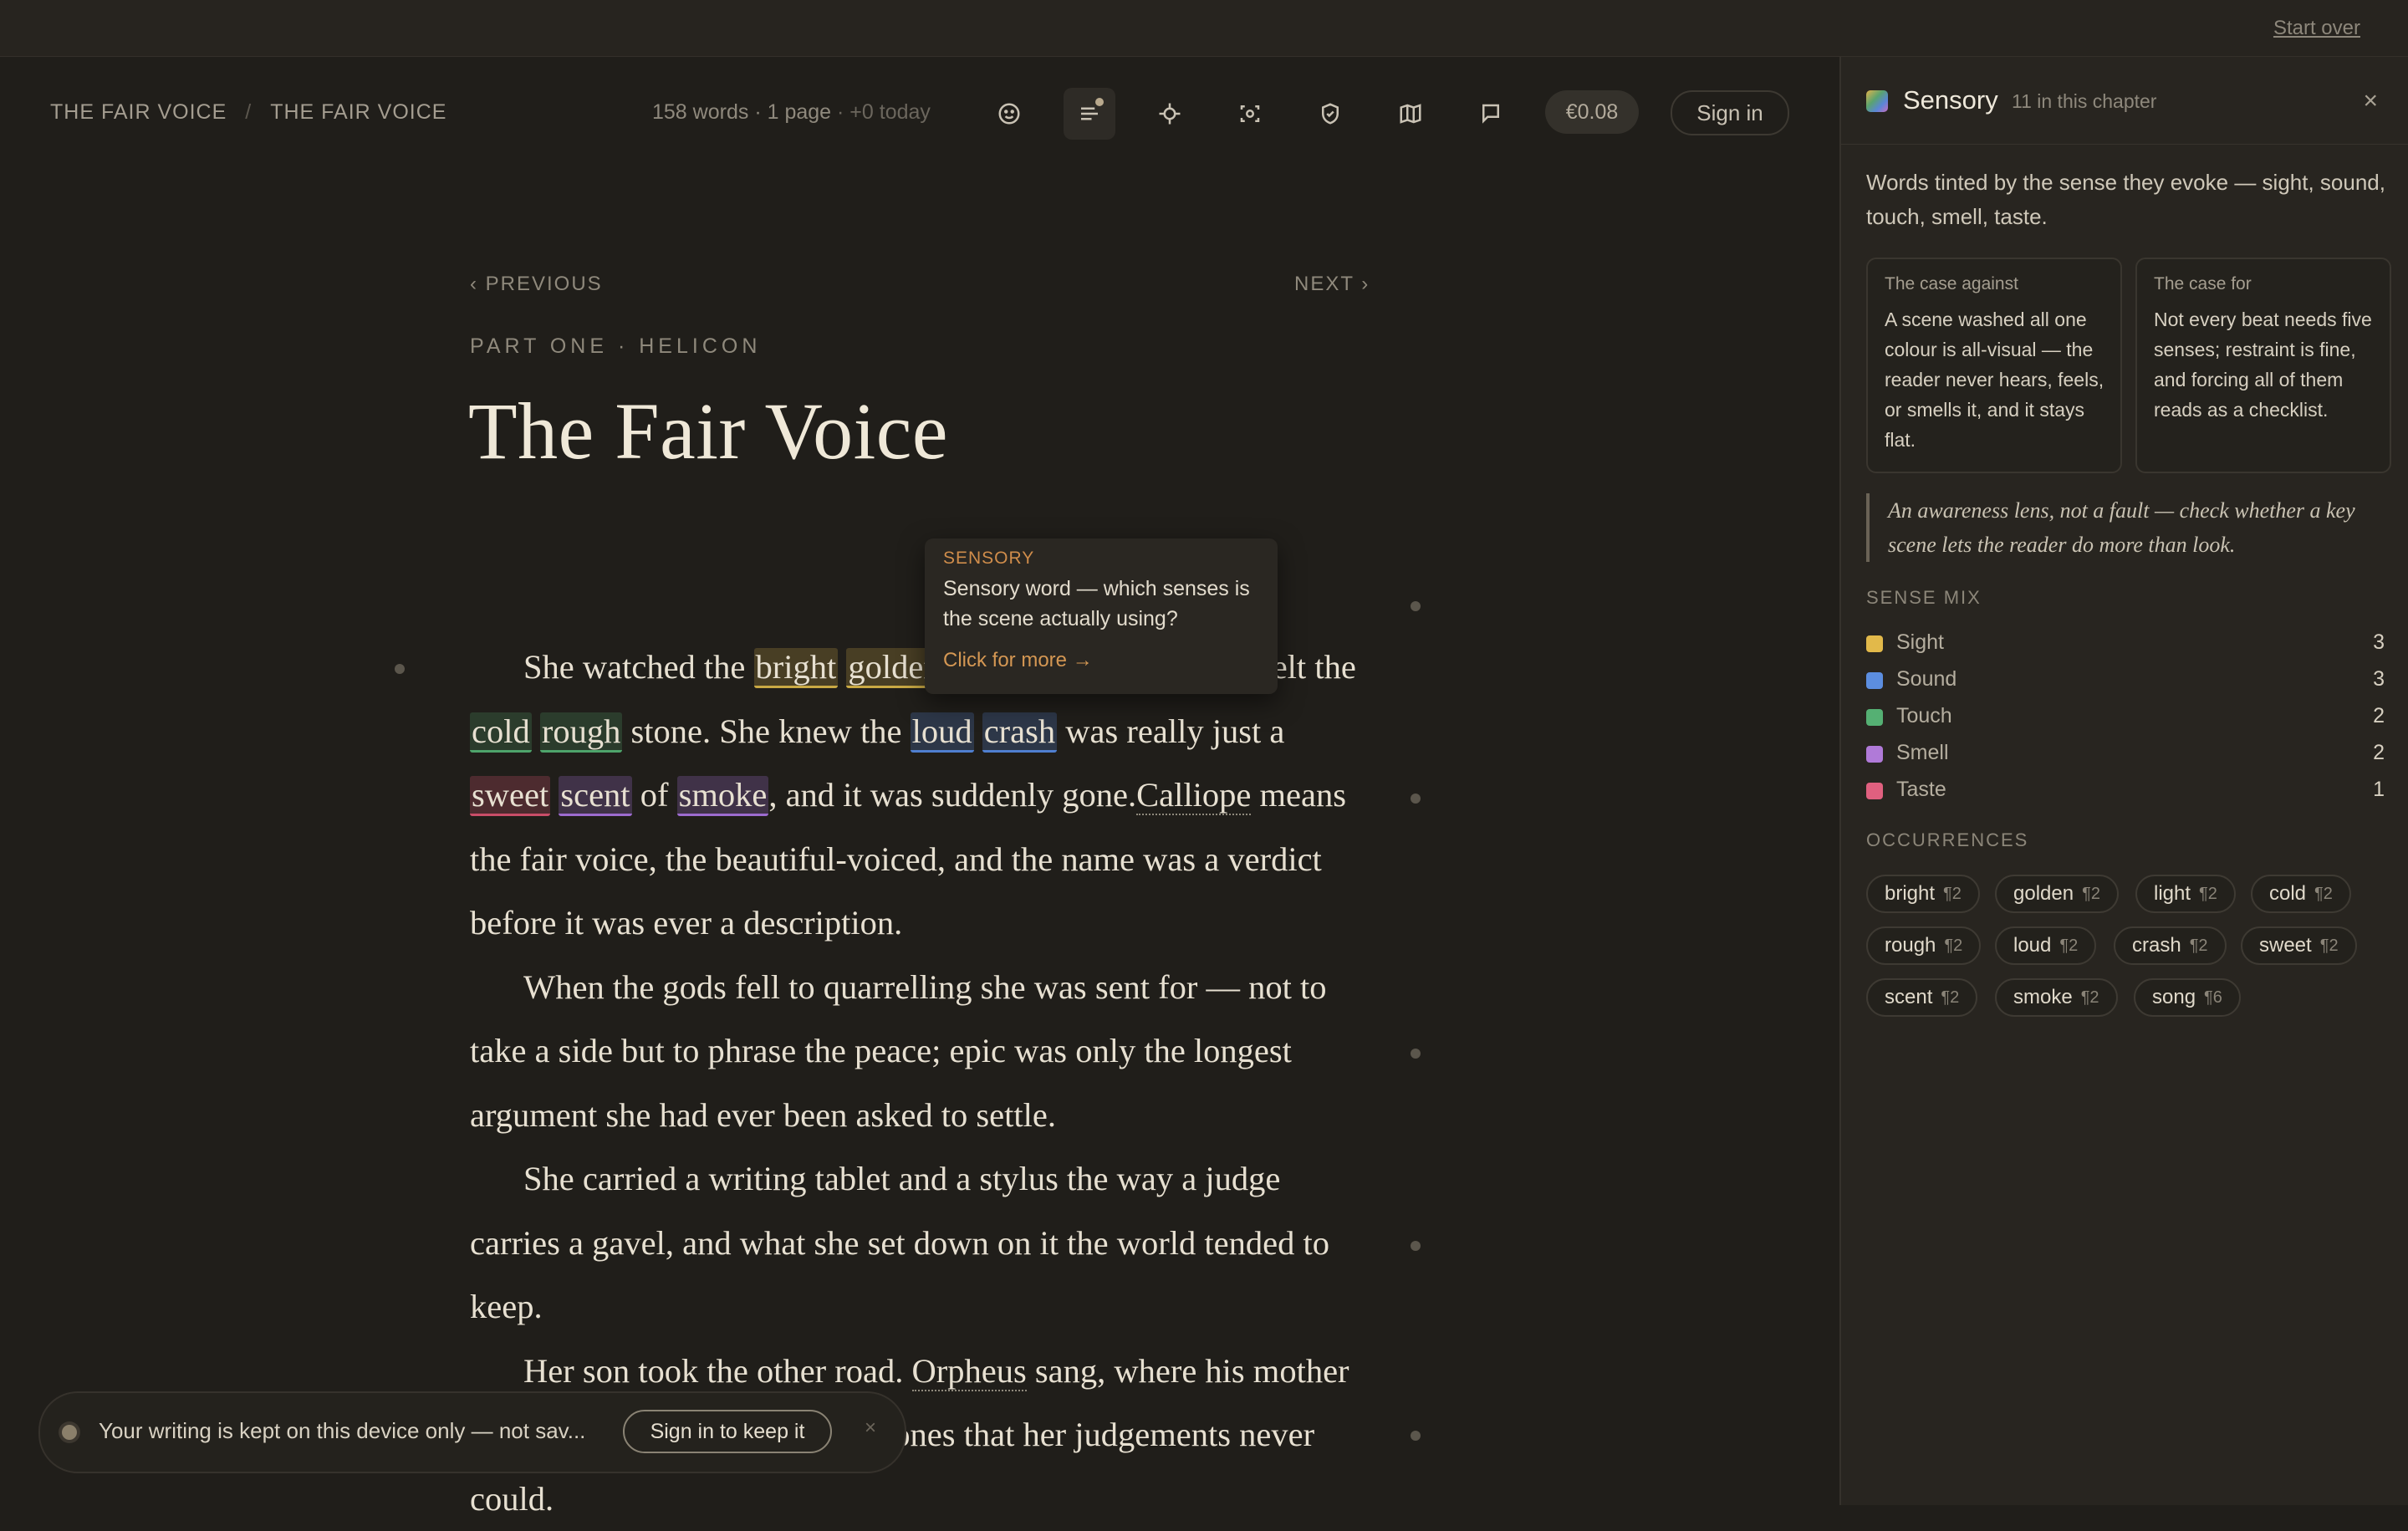 Image resolution: width=2408 pixels, height=1531 pixels. I want to click on sensory-word-touch: cold, so click(501, 732).